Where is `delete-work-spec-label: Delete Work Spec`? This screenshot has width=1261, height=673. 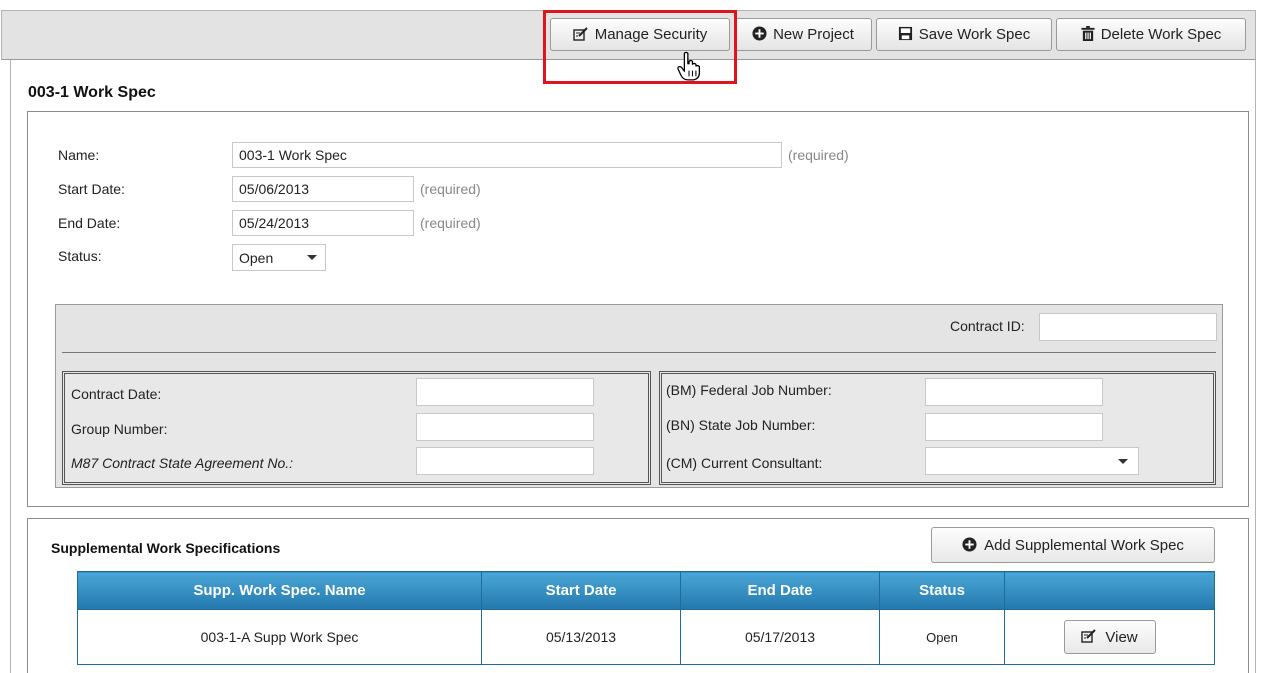
delete-work-spec-label: Delete Work Spec is located at coordinates (1161, 34).